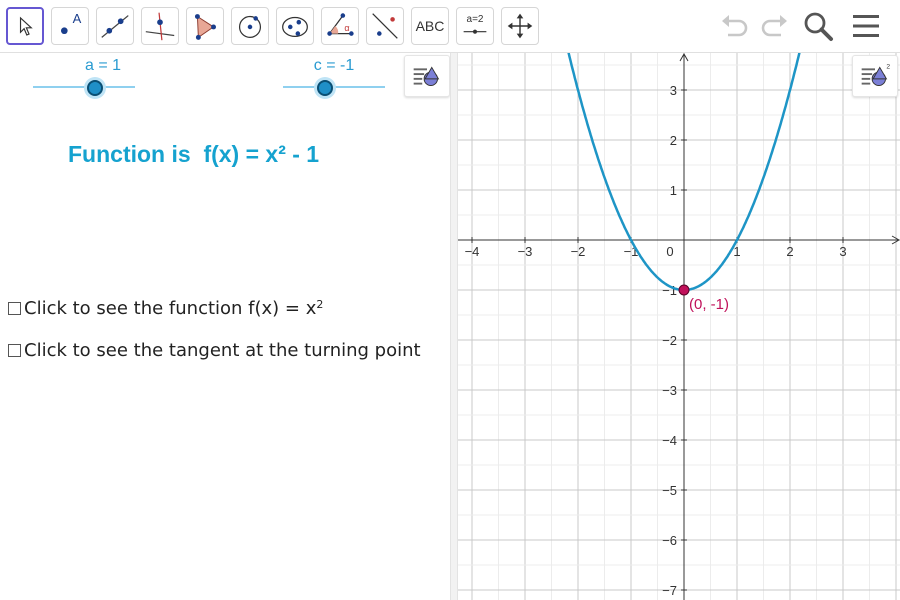 This screenshot has height=600, width=900. What do you see at coordinates (347, 28) in the screenshot?
I see `angle-tool-label: α` at bounding box center [347, 28].